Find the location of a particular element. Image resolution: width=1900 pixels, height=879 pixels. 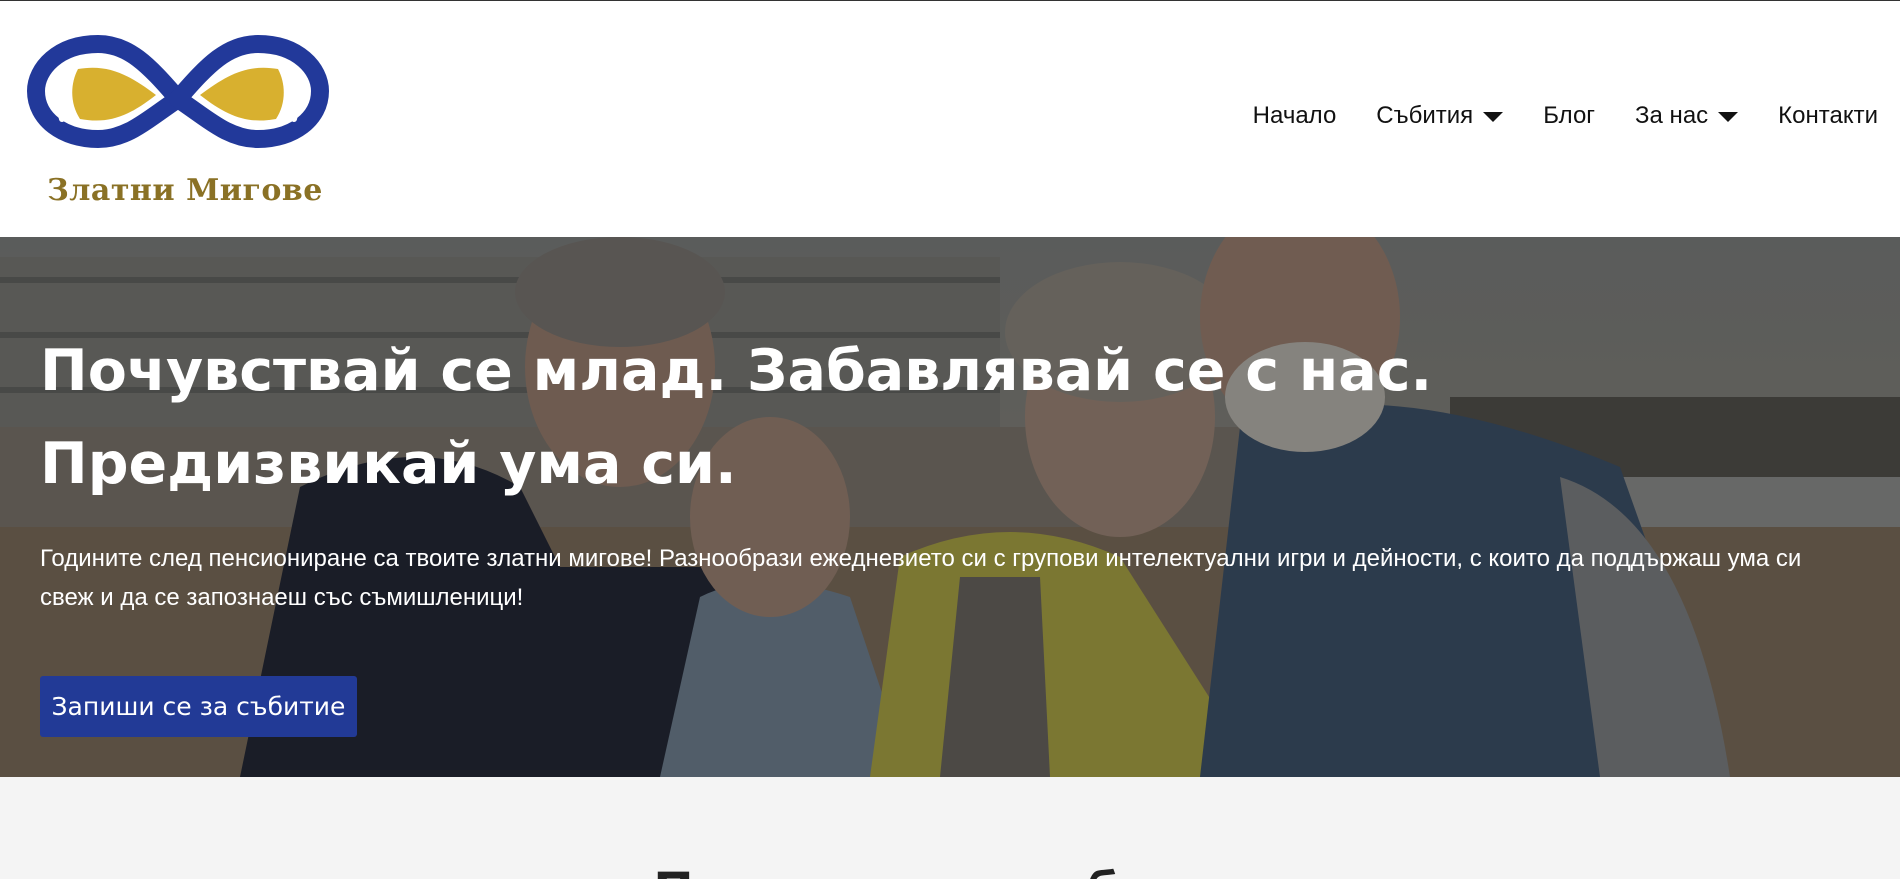

infinity-logo-icon is located at coordinates (178, 91).